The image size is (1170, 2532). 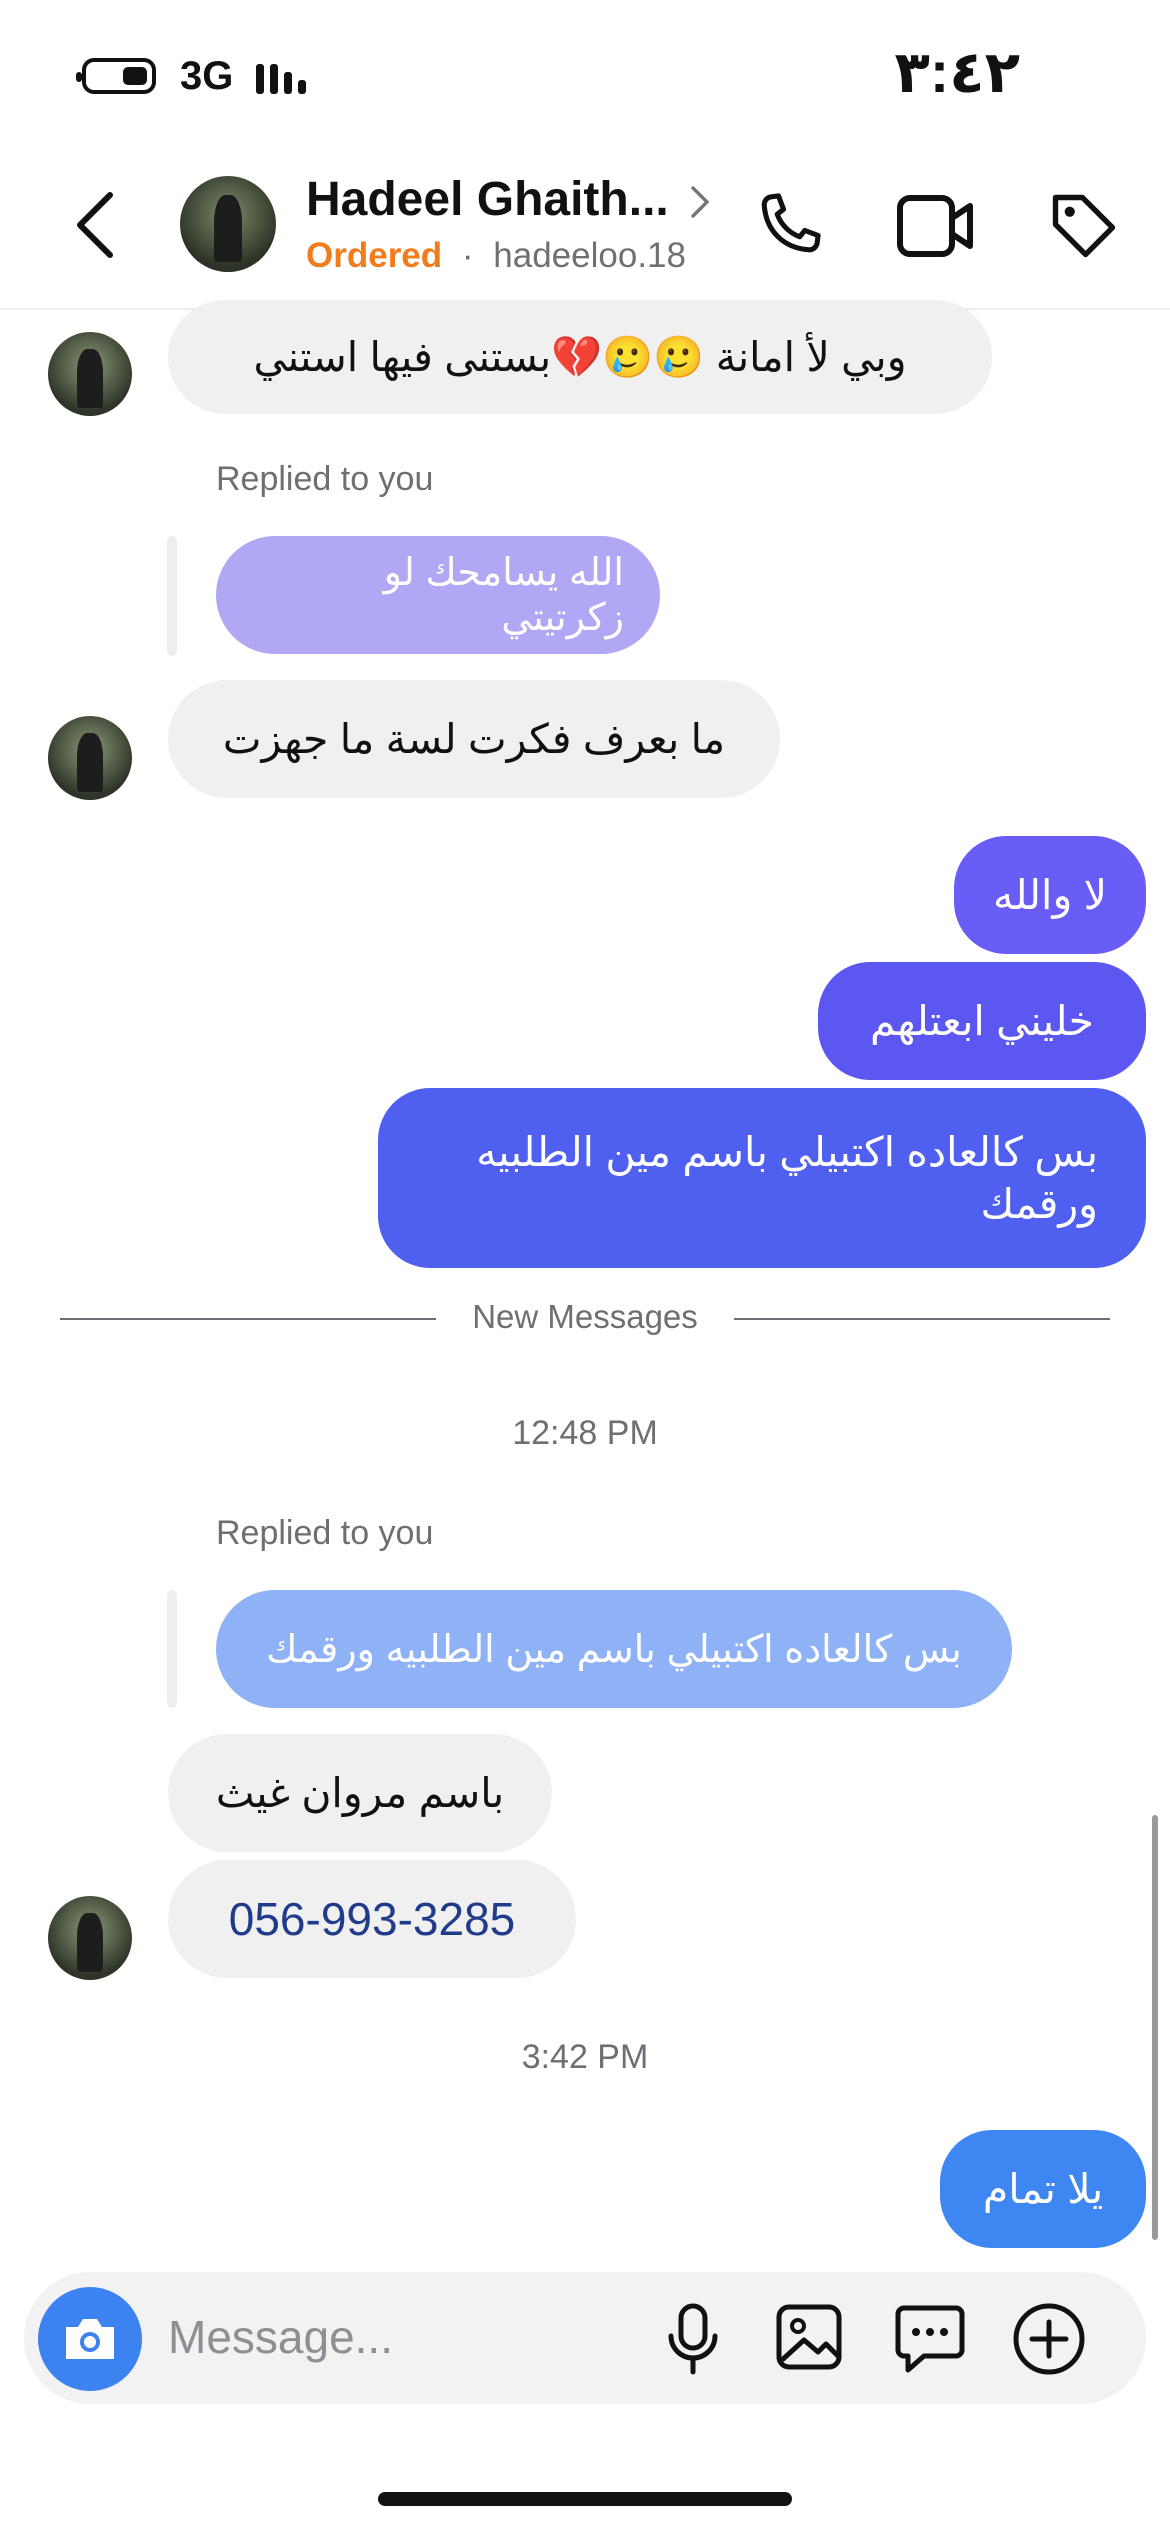 I want to click on video-icon, so click(x=936, y=226).